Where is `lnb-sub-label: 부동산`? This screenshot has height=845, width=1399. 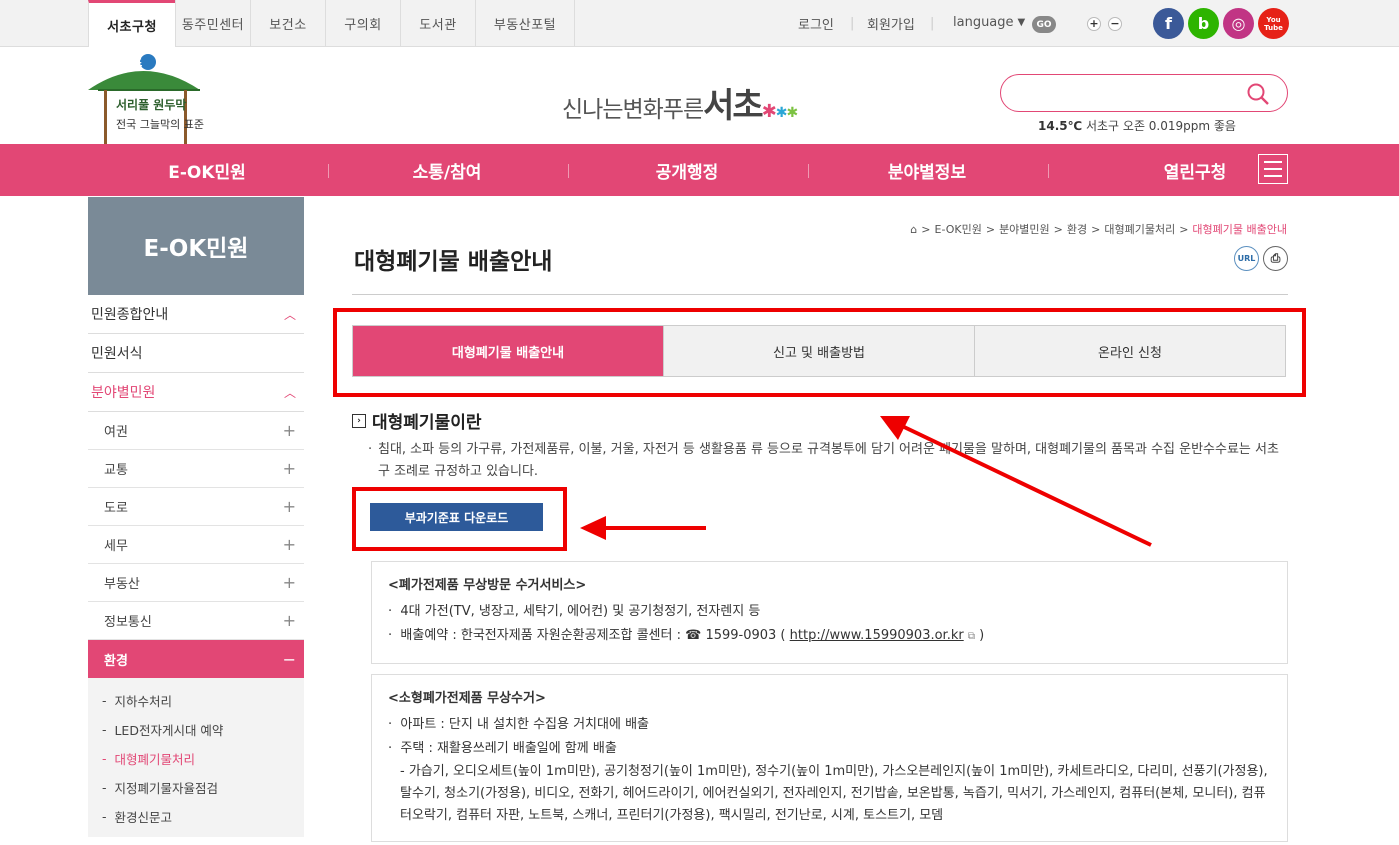
lnb-sub-label: 부동산 is located at coordinates (122, 584).